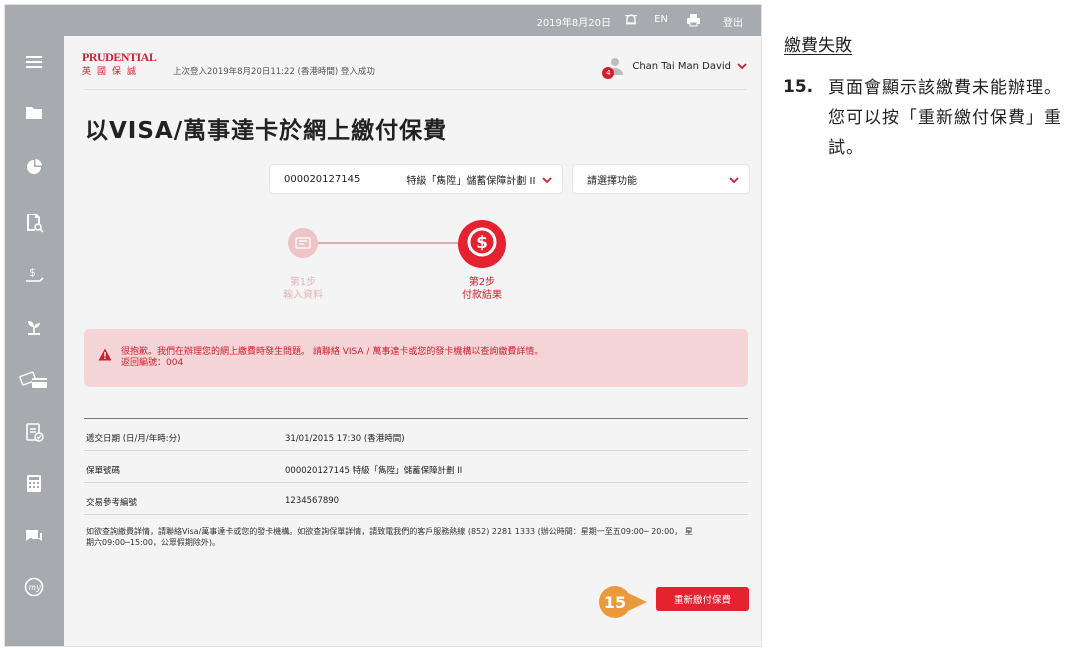  I want to click on my-icon: my, so click(34, 587).